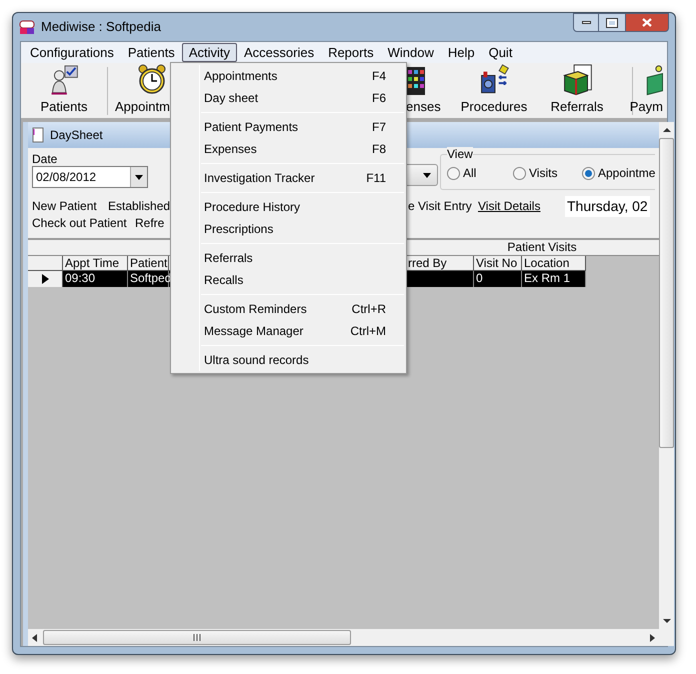  I want to click on view-label: View, so click(460, 154).